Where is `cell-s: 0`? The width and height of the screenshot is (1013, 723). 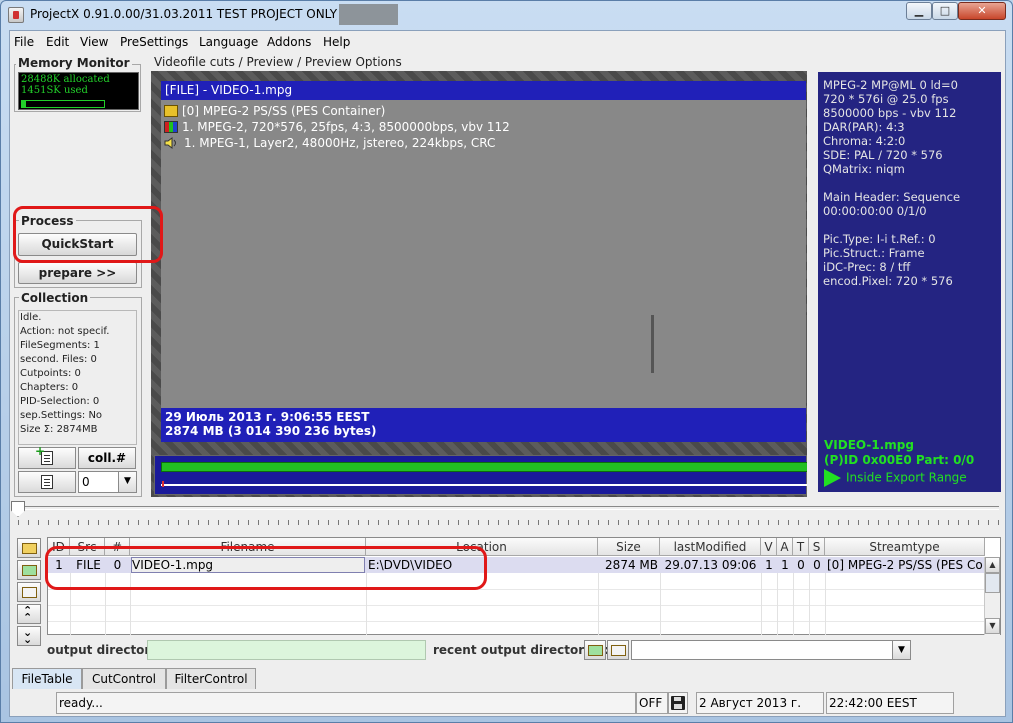 cell-s: 0 is located at coordinates (817, 565).